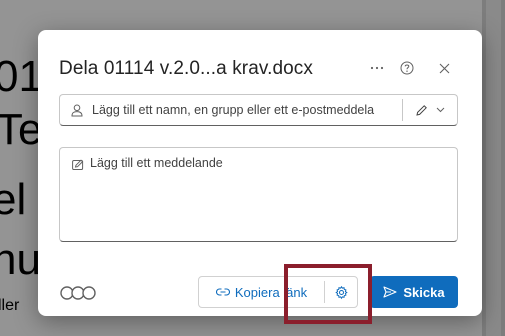 The width and height of the screenshot is (505, 336). What do you see at coordinates (390, 292) in the screenshot?
I see `send-icon` at bounding box center [390, 292].